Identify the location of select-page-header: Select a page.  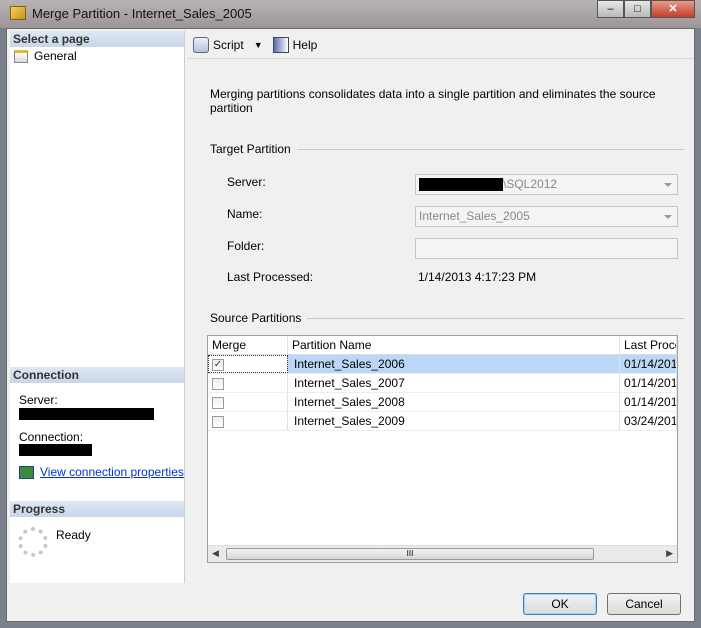
(97, 39).